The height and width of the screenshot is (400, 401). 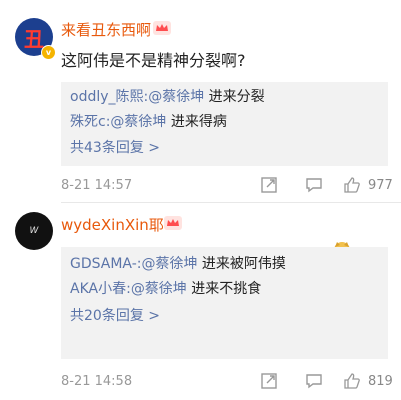 I want to click on avatar: W, so click(x=34, y=231).